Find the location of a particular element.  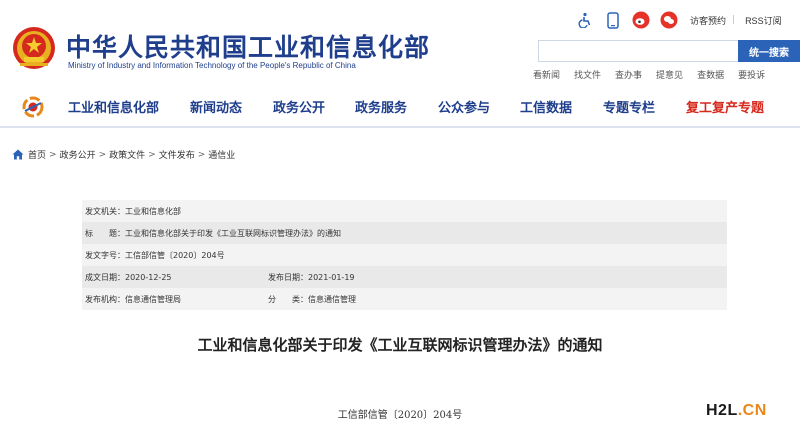

info-label: 分 类： is located at coordinates (288, 299).